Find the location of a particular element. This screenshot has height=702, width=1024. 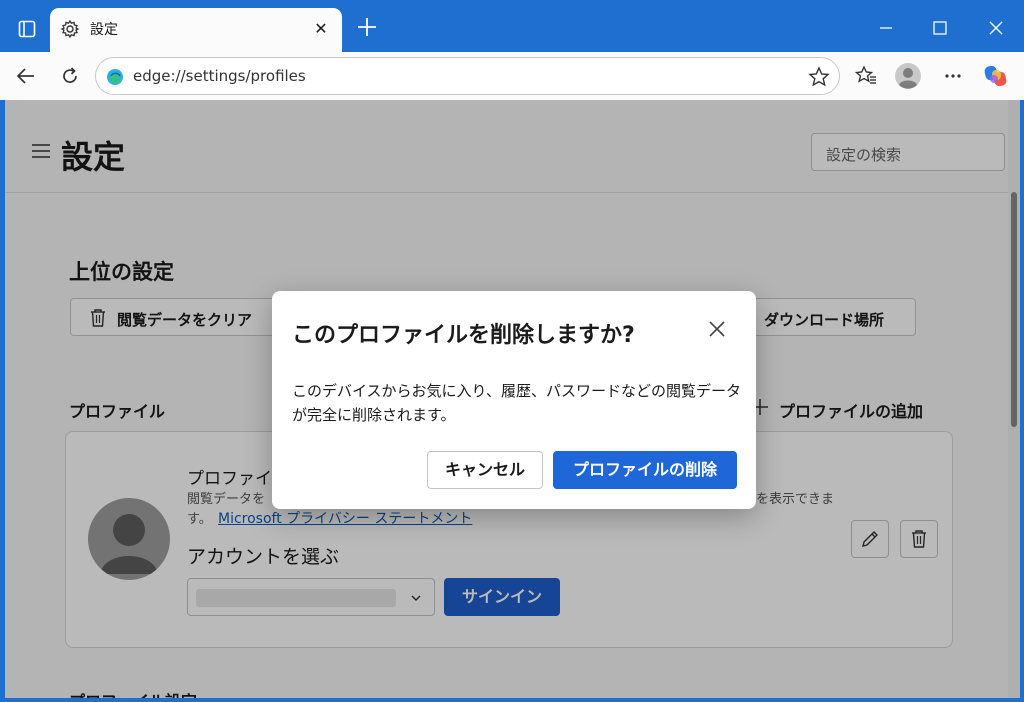

favorite-star-icon is located at coordinates (819, 77).